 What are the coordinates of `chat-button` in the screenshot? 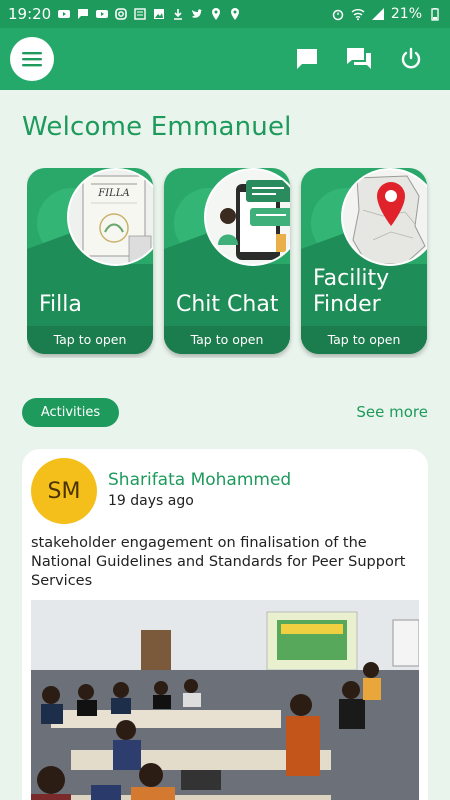 It's located at (307, 59).